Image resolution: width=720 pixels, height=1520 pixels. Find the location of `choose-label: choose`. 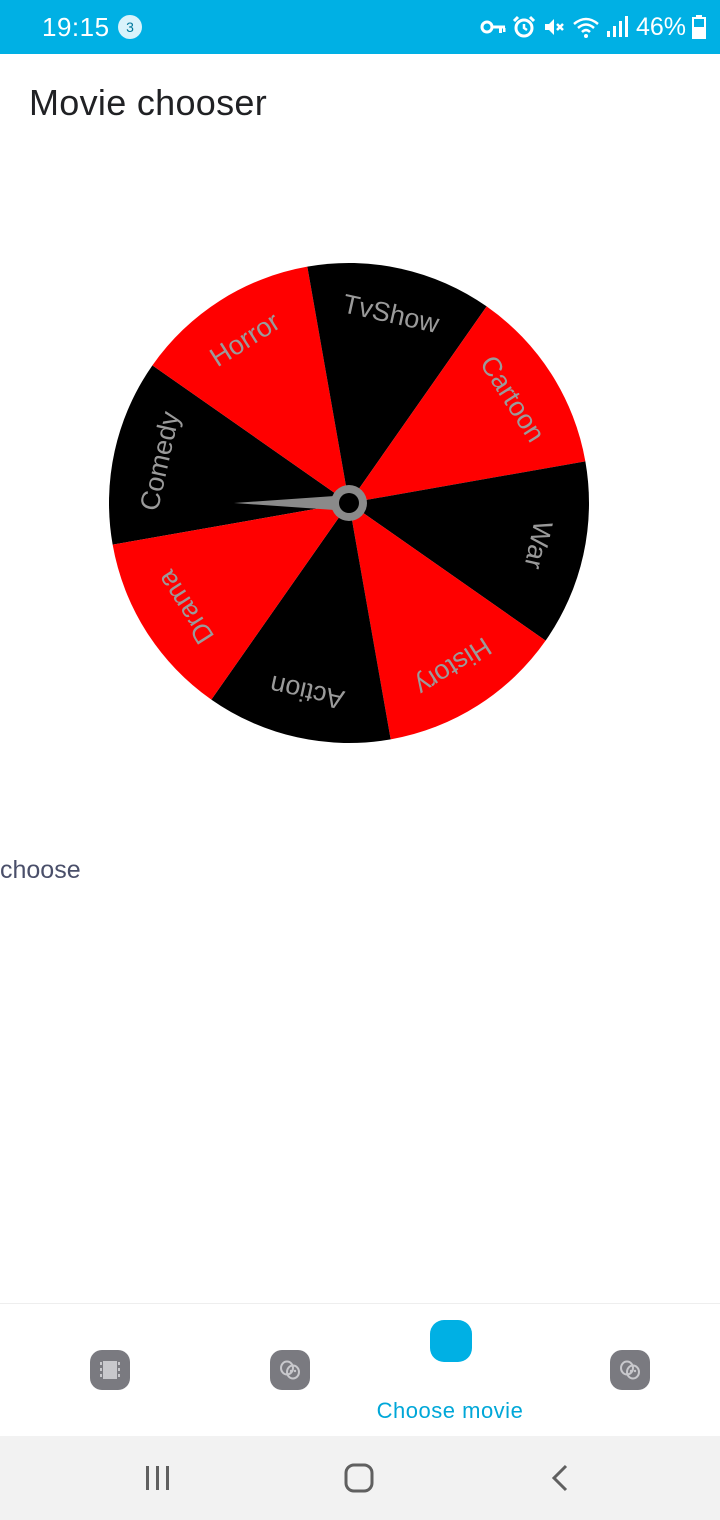

choose-label: choose is located at coordinates (40, 870).